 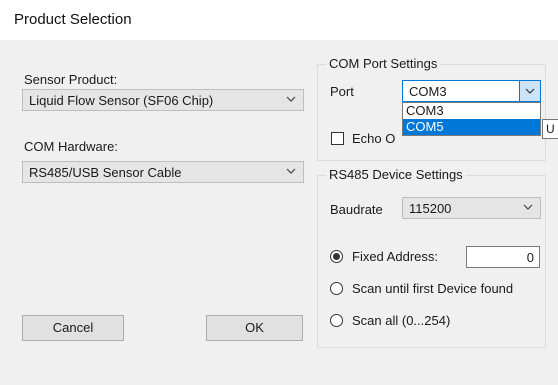 What do you see at coordinates (71, 79) in the screenshot?
I see `sensor-product-label: Sensor Product:` at bounding box center [71, 79].